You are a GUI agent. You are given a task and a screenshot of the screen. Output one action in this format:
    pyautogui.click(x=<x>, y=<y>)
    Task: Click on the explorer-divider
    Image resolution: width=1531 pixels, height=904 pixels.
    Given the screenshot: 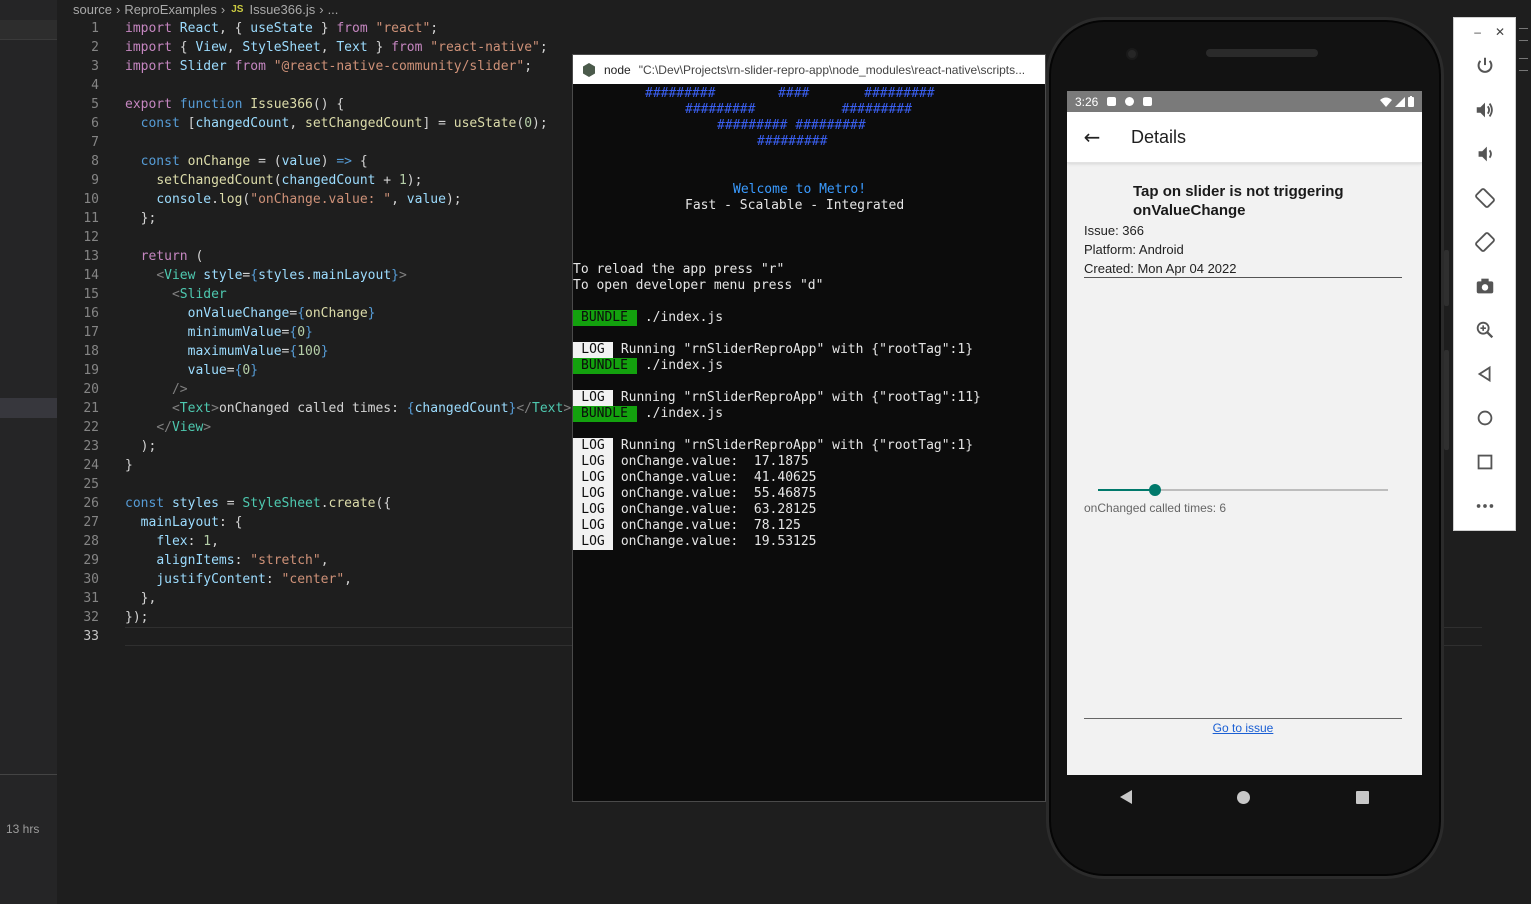 What is the action you would take?
    pyautogui.click(x=28, y=774)
    